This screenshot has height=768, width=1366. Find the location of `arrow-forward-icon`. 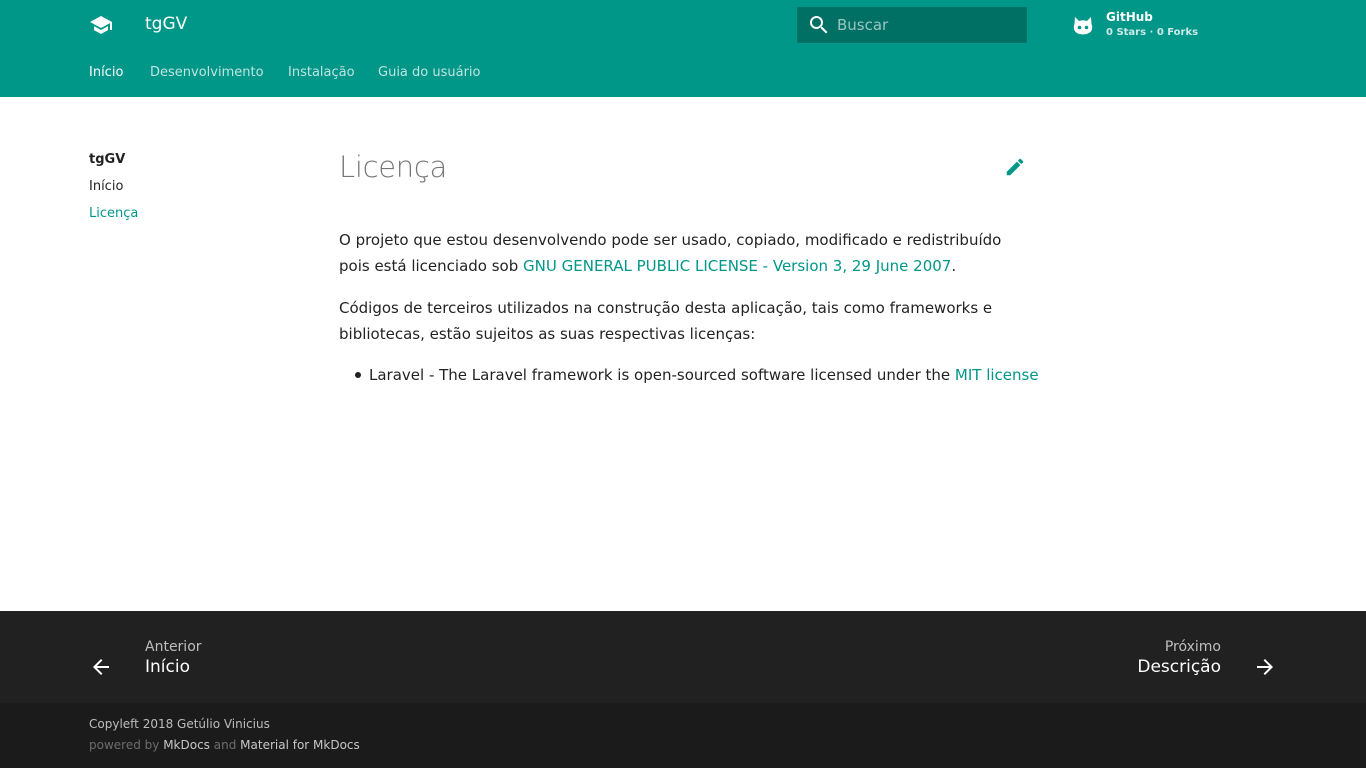

arrow-forward-icon is located at coordinates (1265, 667).